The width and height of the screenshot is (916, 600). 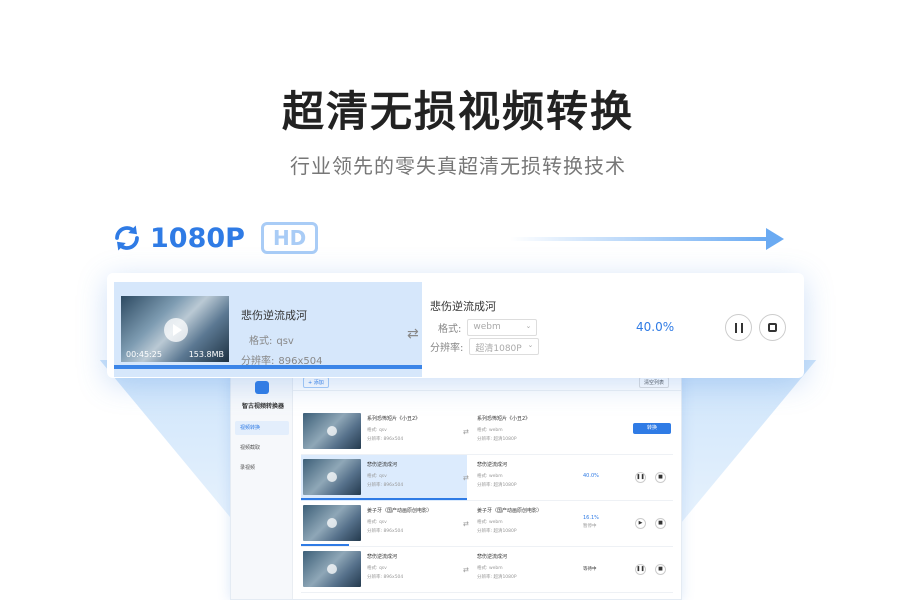 I want to click on play-icon: ▶, so click(x=640, y=523).